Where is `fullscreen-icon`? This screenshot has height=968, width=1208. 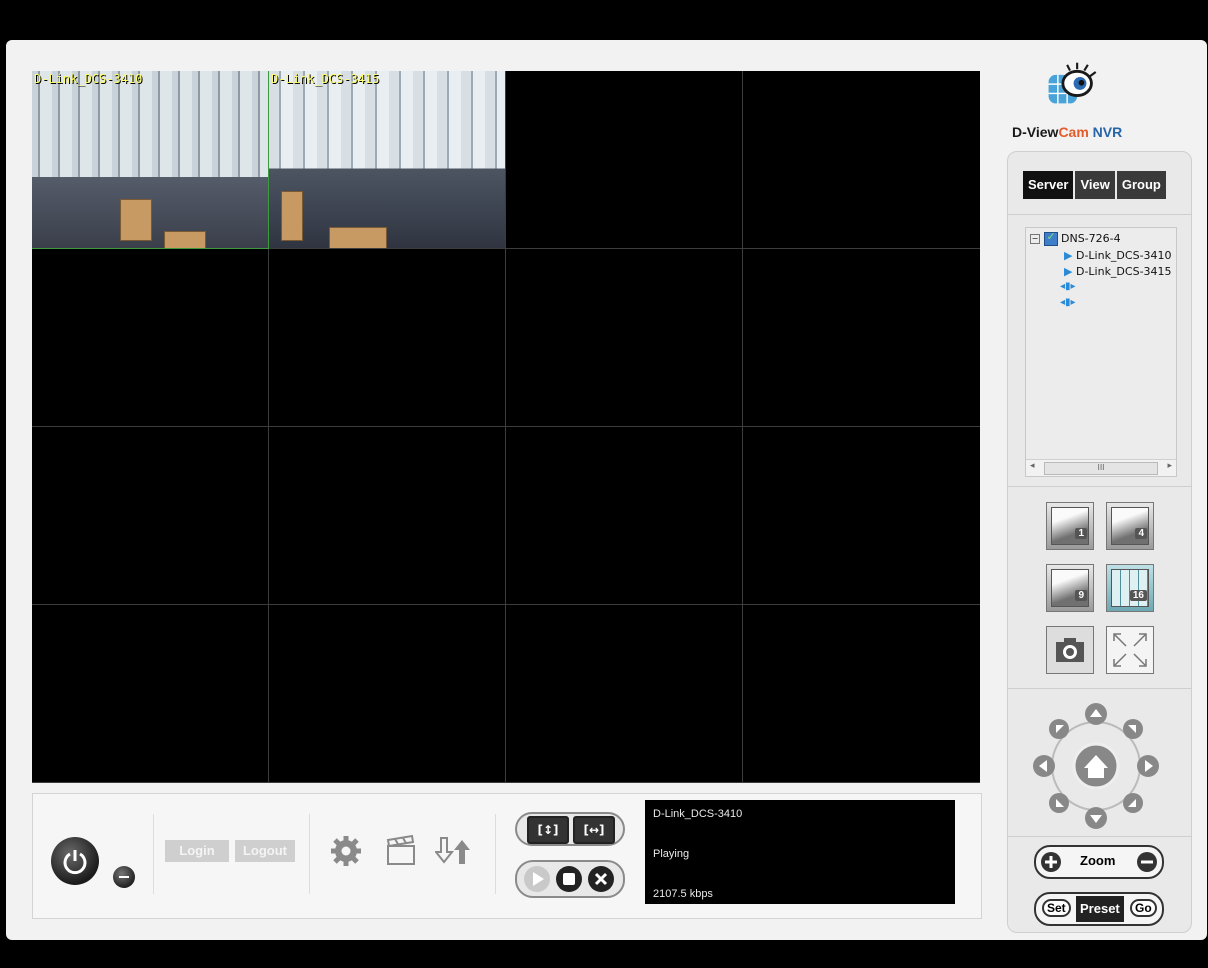
fullscreen-icon is located at coordinates (1130, 650).